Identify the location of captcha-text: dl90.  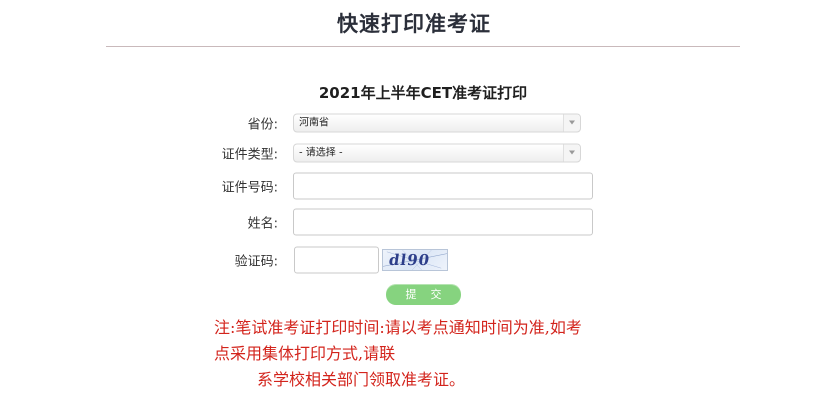
(409, 260).